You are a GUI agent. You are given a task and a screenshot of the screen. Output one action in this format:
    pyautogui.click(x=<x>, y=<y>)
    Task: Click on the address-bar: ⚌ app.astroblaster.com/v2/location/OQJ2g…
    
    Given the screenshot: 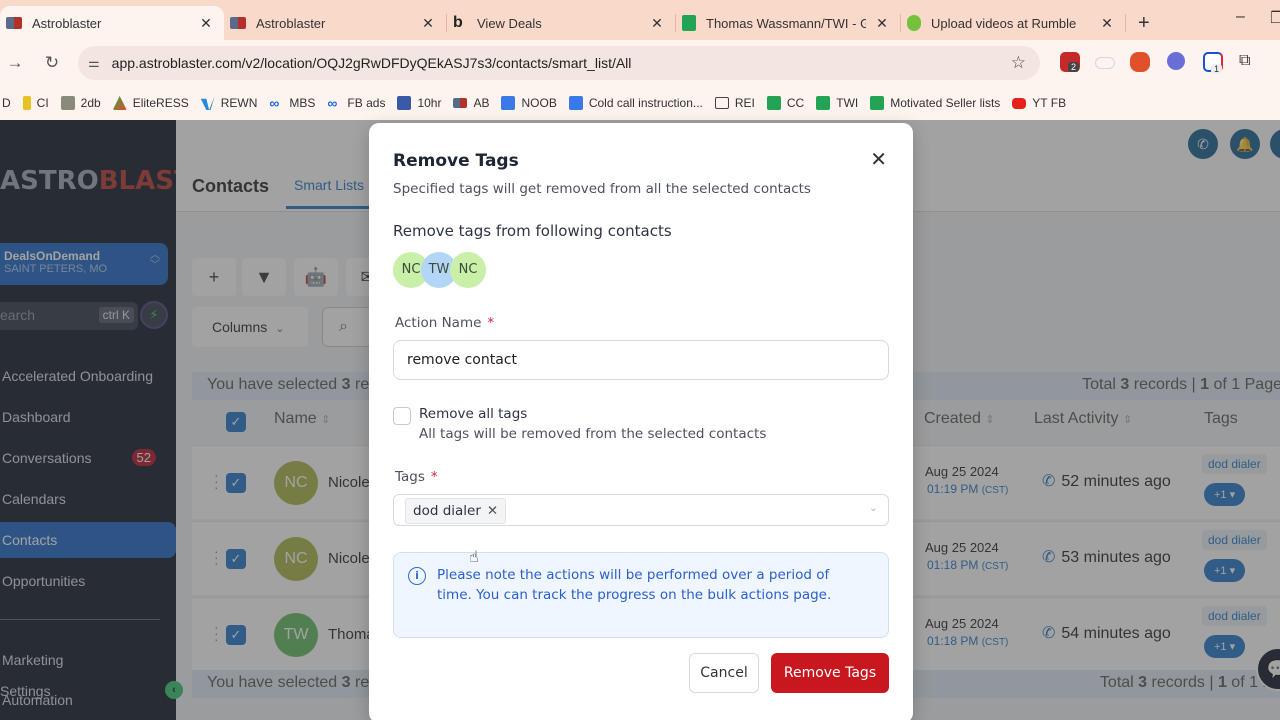 What is the action you would take?
    pyautogui.click(x=559, y=63)
    